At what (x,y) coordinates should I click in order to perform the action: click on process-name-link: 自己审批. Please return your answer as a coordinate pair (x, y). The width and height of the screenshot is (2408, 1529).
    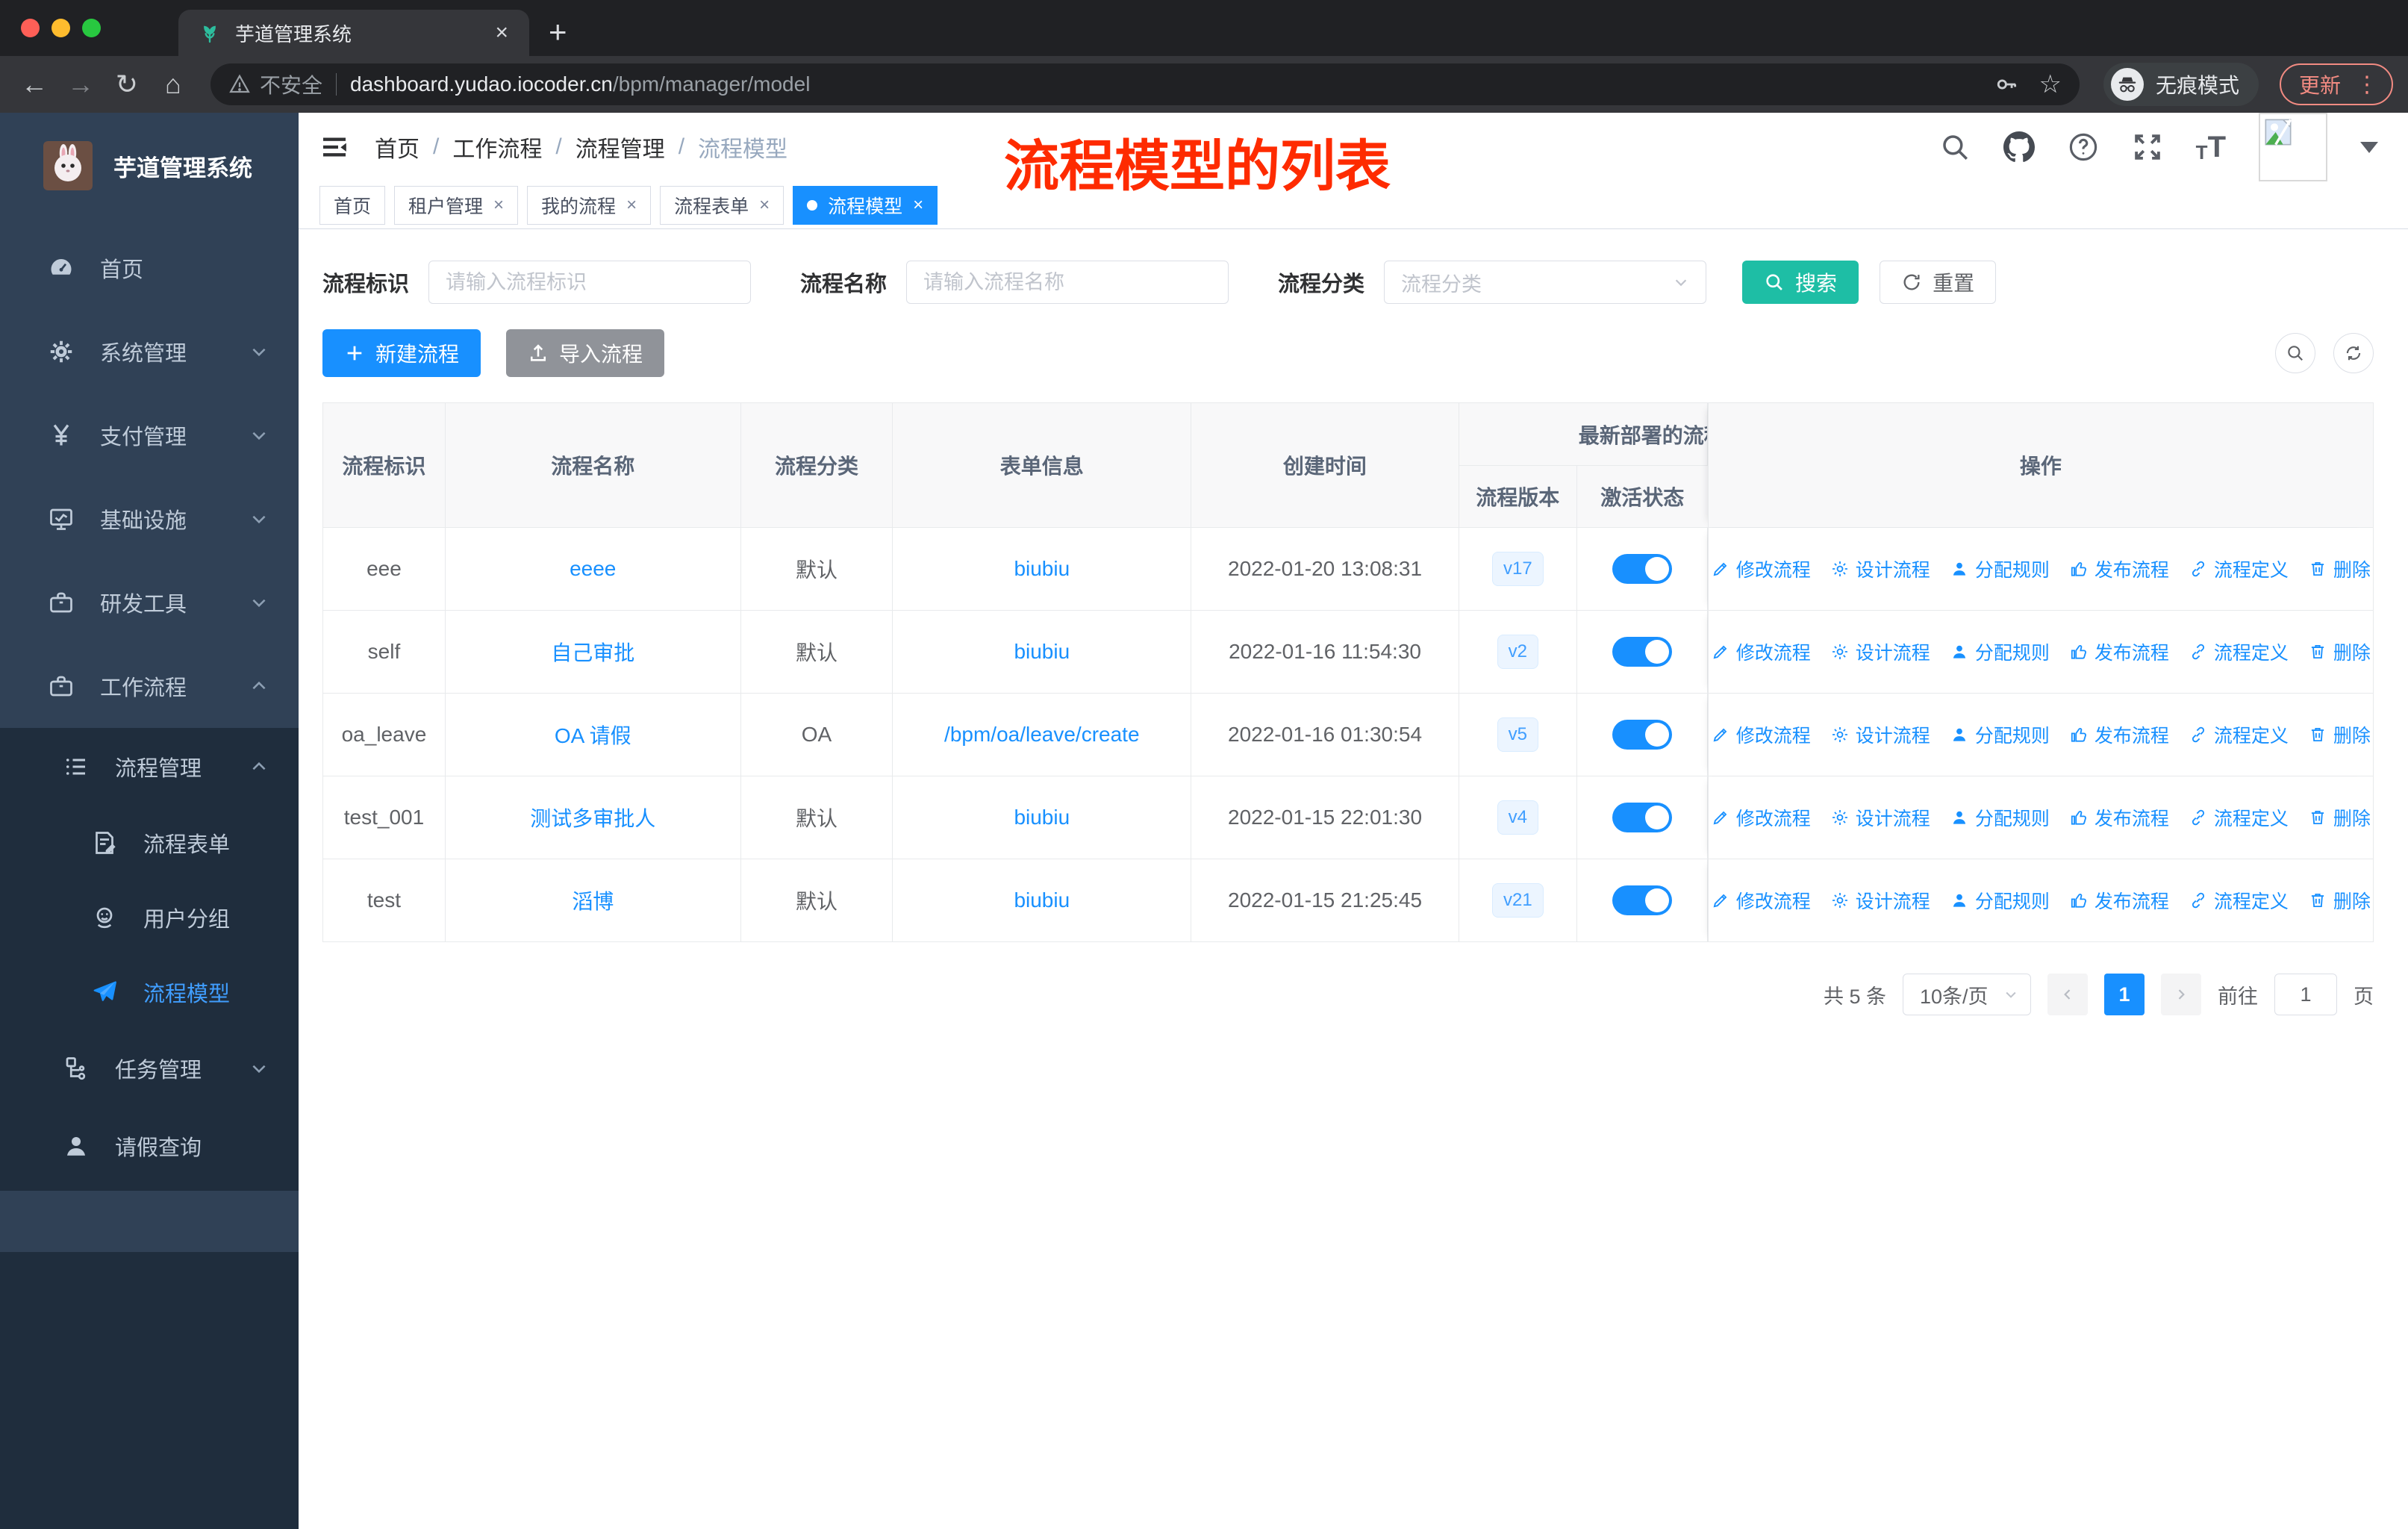
    Looking at the image, I should click on (592, 652).